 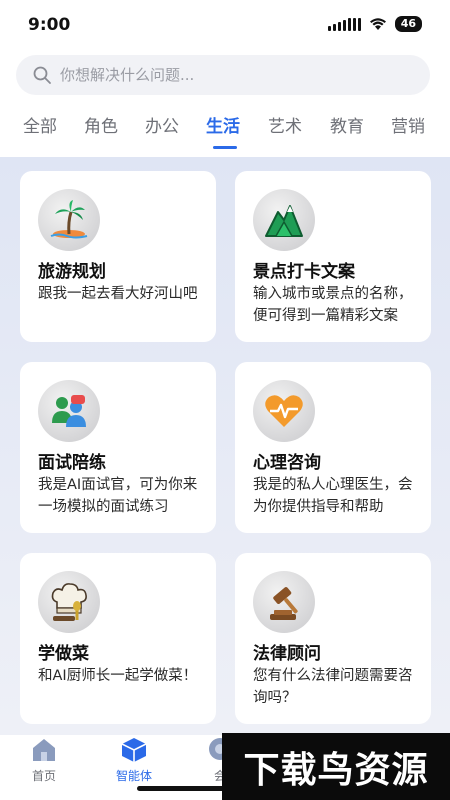 I want to click on nav-home-label: 首页, so click(x=43, y=776).